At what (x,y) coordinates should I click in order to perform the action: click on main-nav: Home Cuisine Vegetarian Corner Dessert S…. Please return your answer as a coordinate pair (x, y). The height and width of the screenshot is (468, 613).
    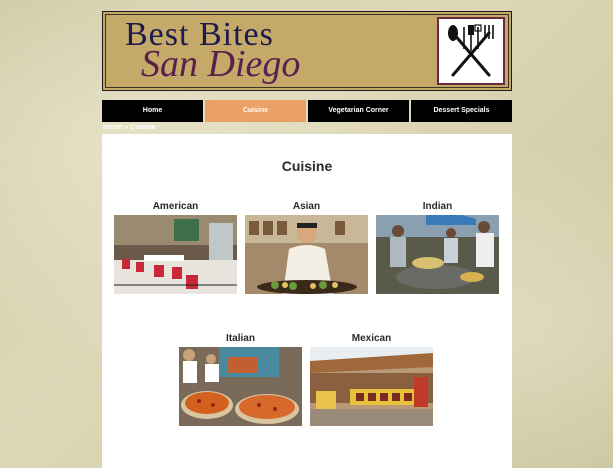
    Looking at the image, I should click on (307, 111).